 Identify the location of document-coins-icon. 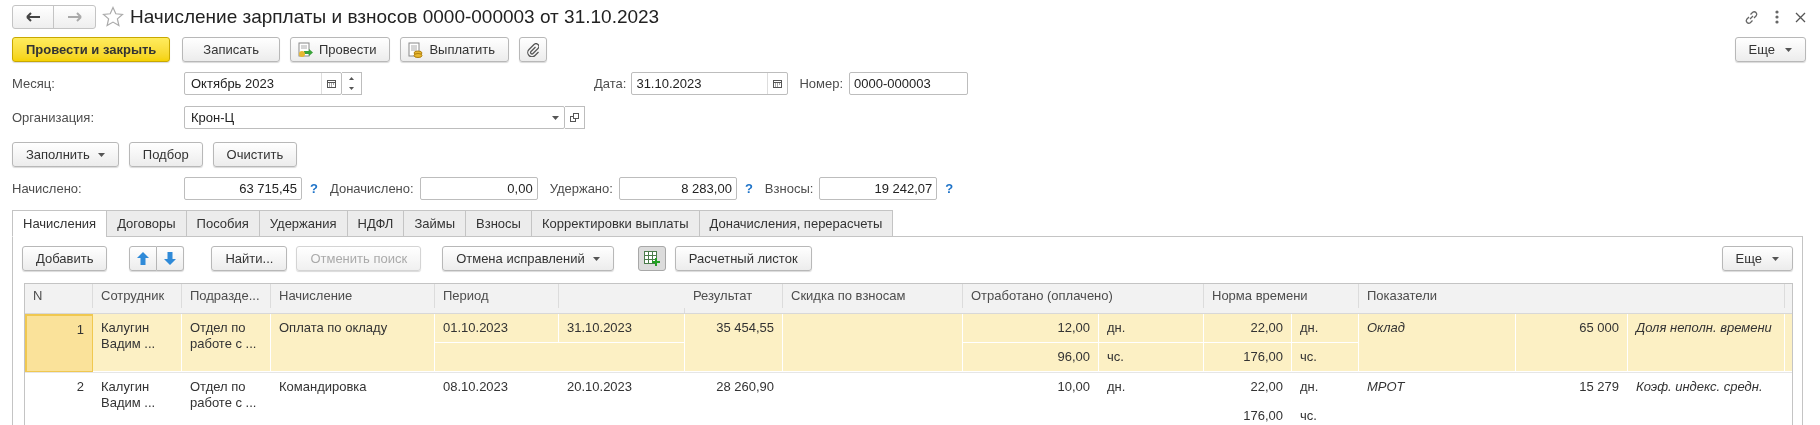
(415, 49).